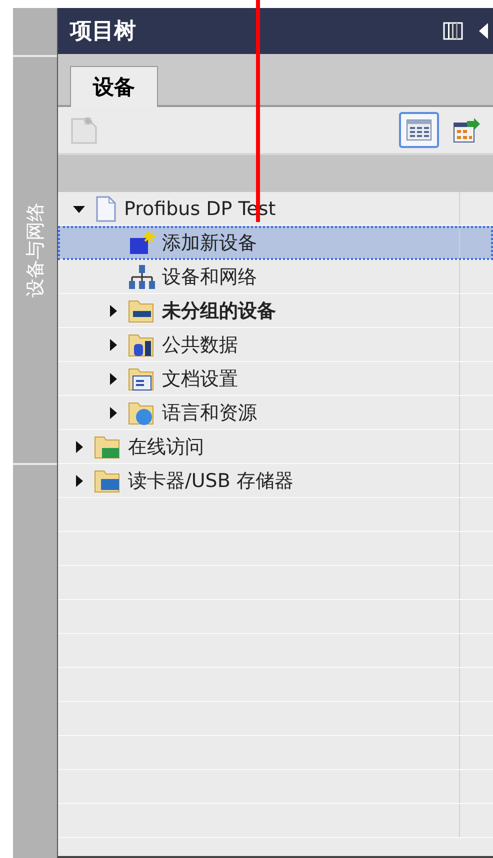 Image resolution: width=493 pixels, height=858 pixels. I want to click on item-label: 公共数据, so click(200, 345).